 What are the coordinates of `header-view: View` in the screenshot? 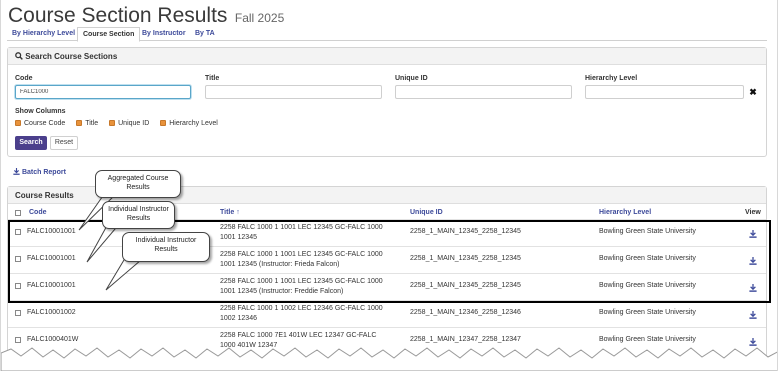 It's located at (753, 212).